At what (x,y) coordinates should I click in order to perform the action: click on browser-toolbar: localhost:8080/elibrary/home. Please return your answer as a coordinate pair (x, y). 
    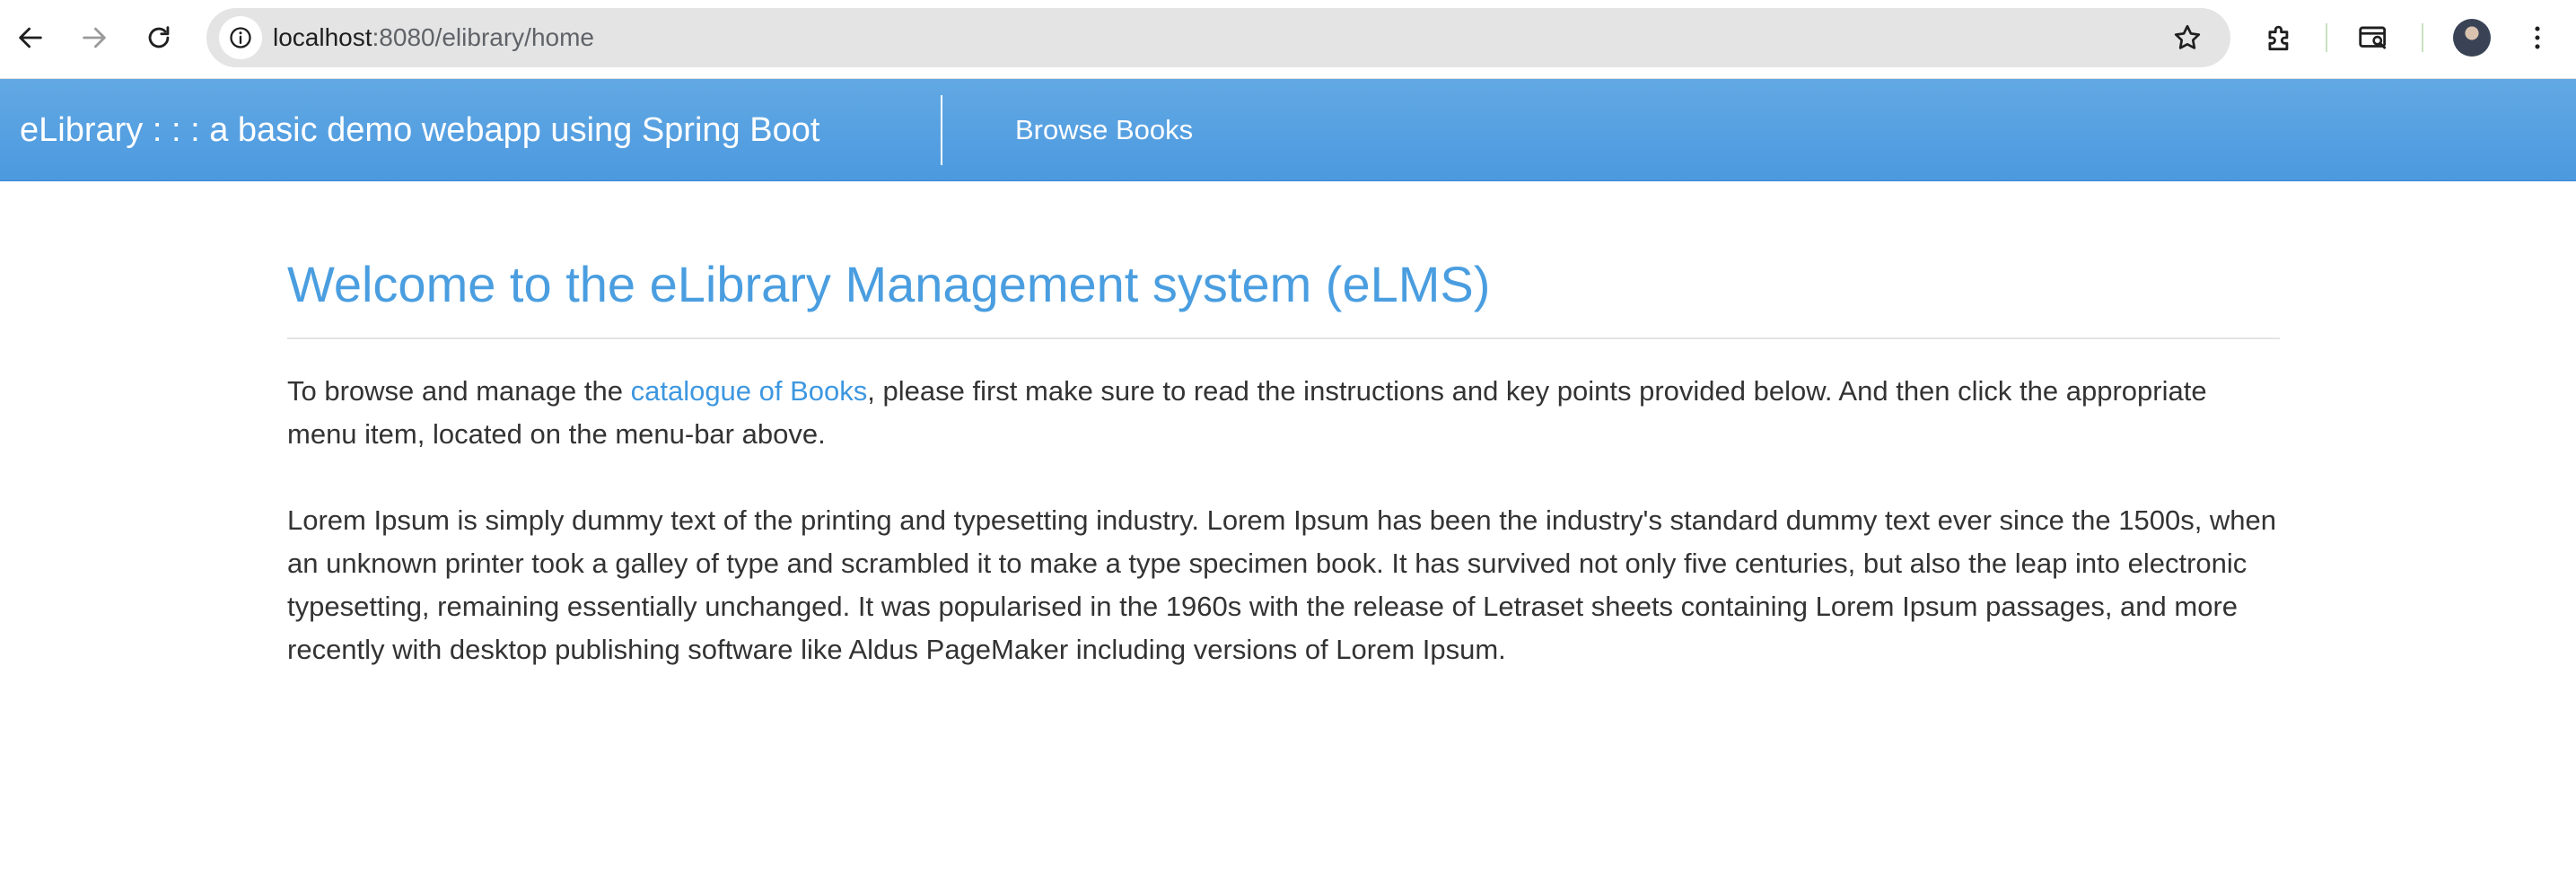
    Looking at the image, I should click on (1288, 39).